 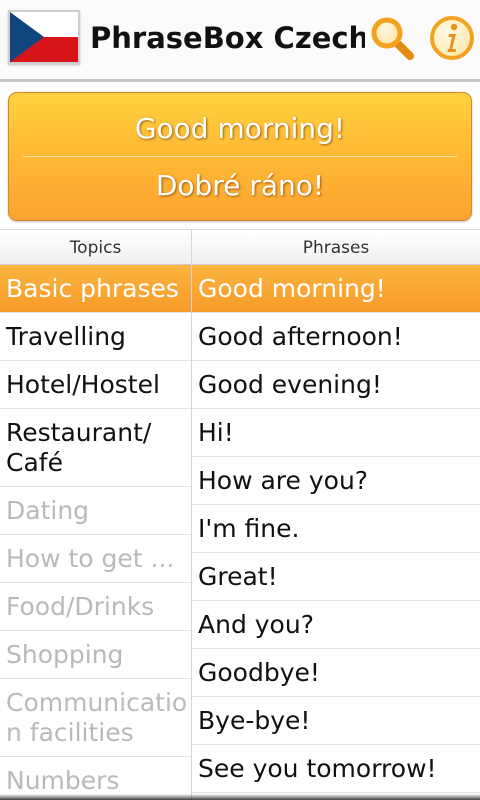 What do you see at coordinates (336, 433) in the screenshot?
I see `phrase-item: Hi!` at bounding box center [336, 433].